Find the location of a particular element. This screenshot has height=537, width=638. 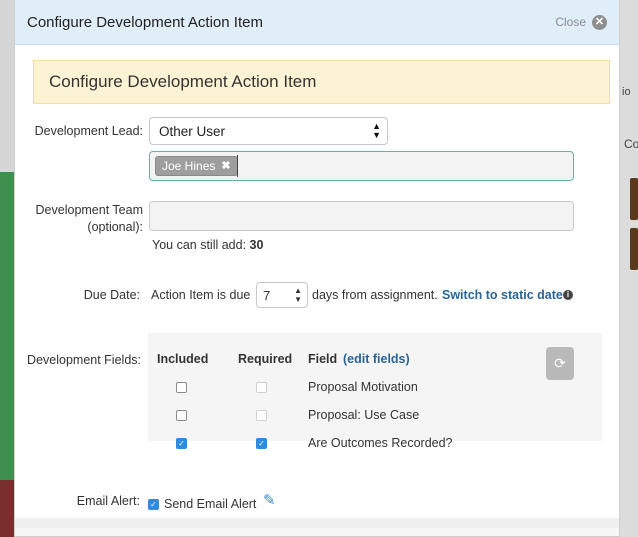

due-days-value: 7 is located at coordinates (267, 295).